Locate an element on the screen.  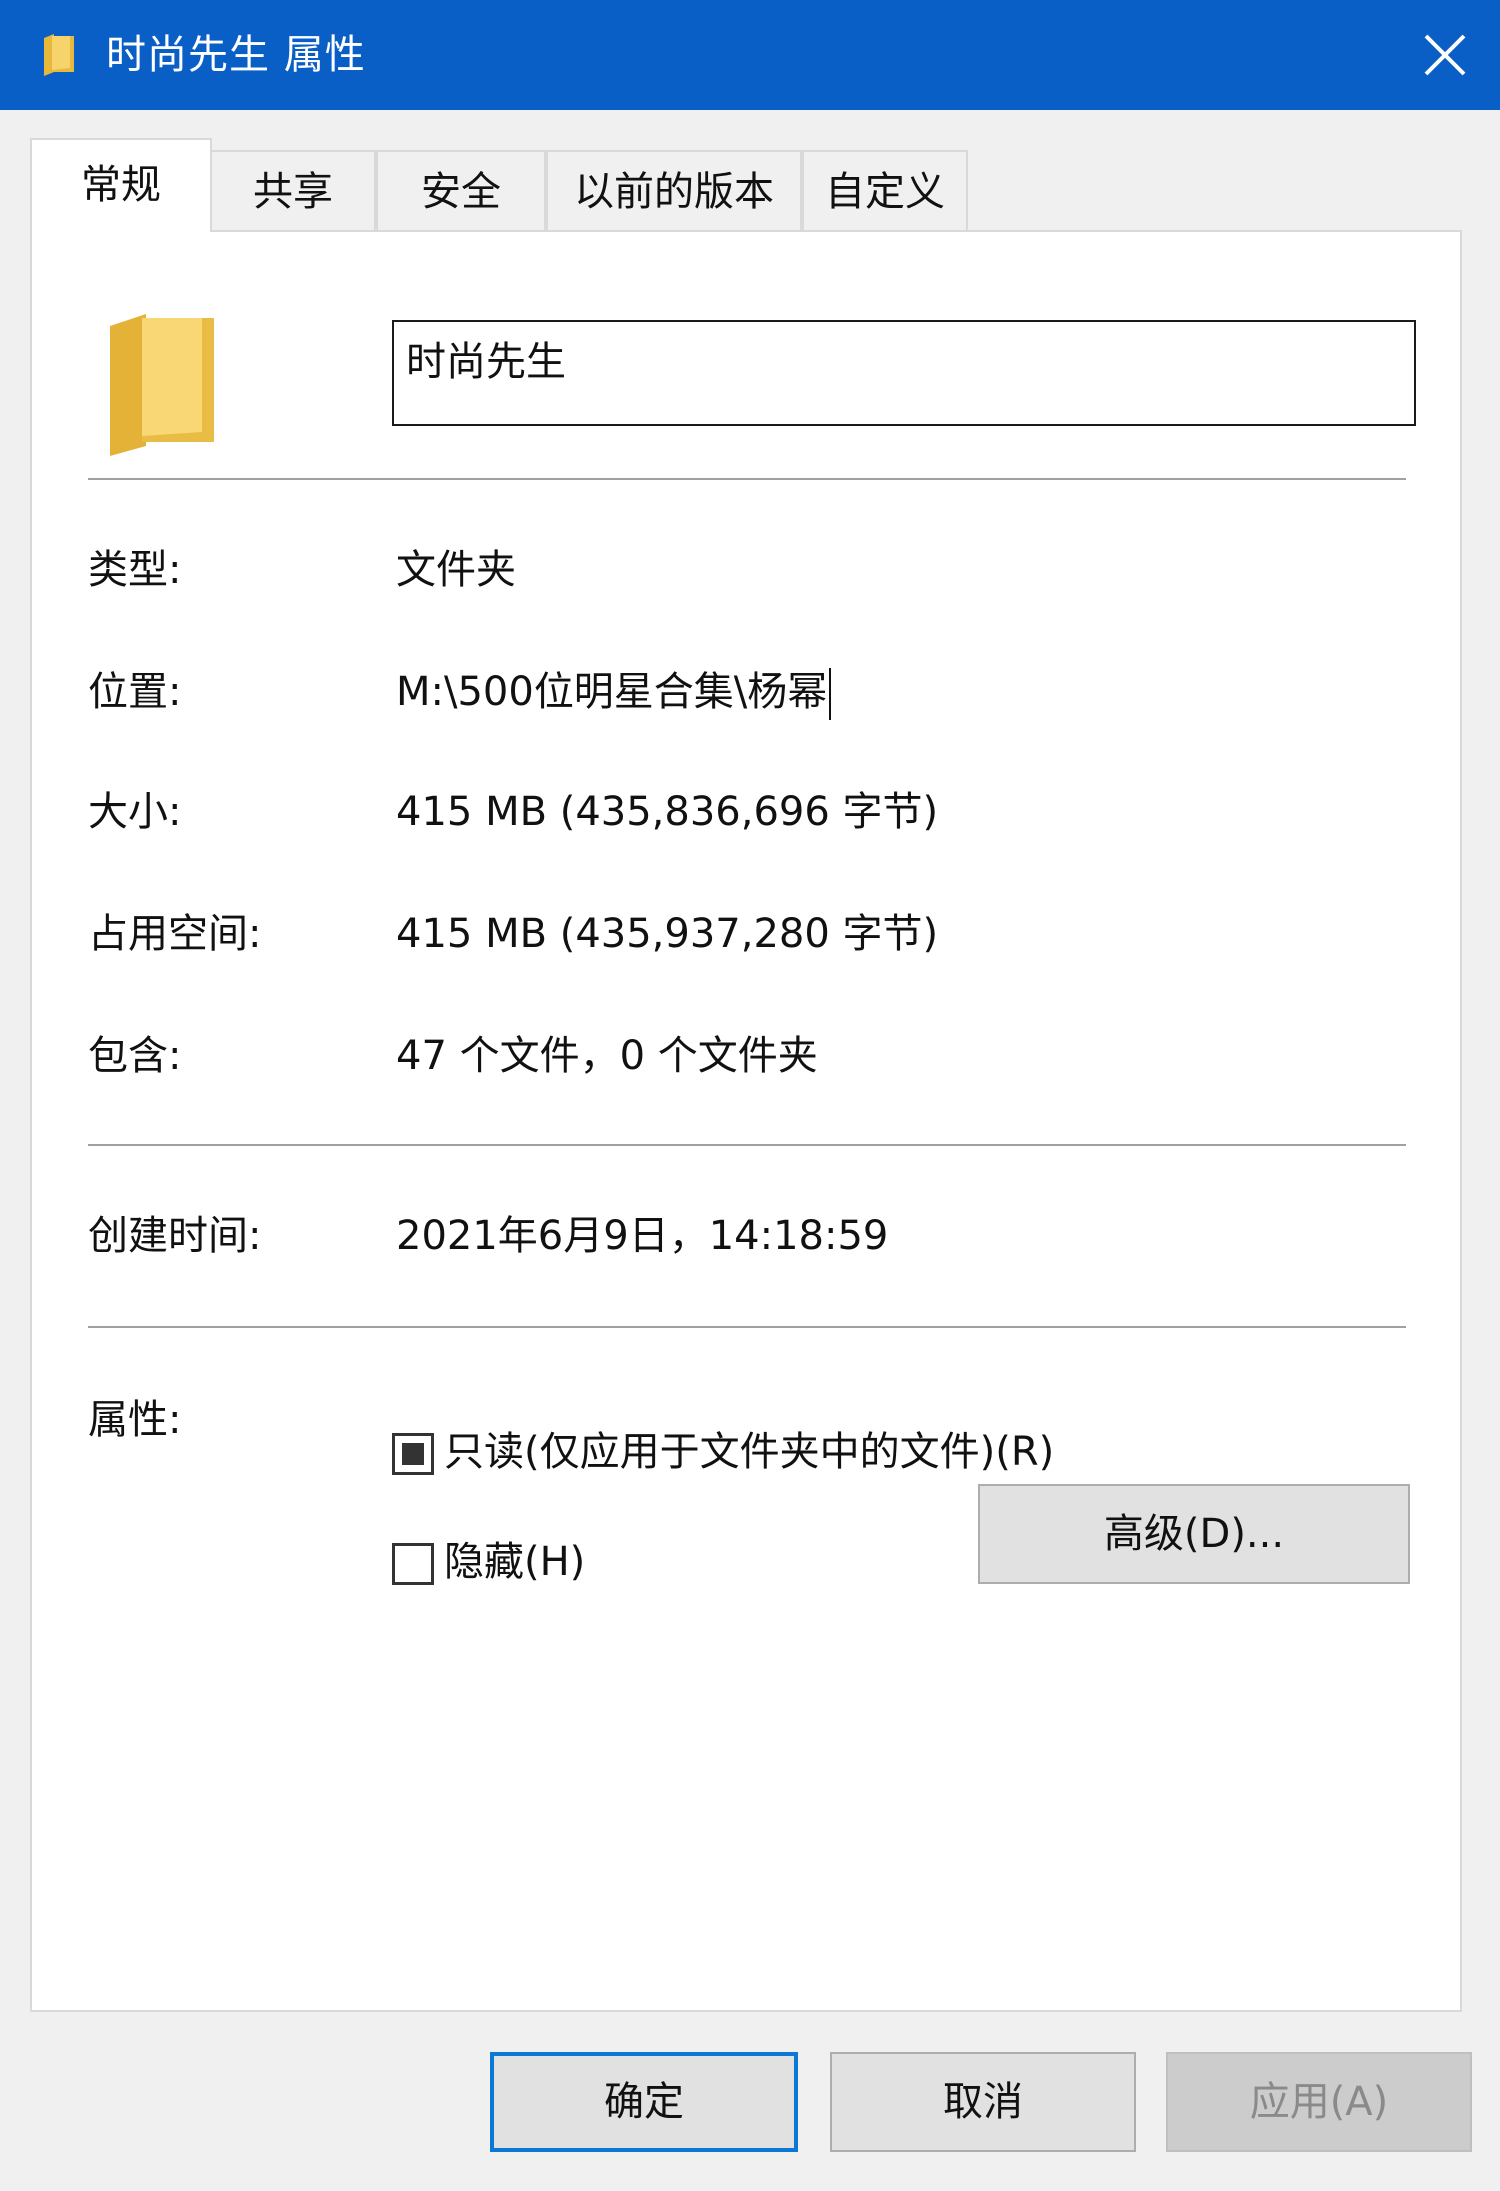
attributes-label: 属性: is located at coordinates (135, 1420).